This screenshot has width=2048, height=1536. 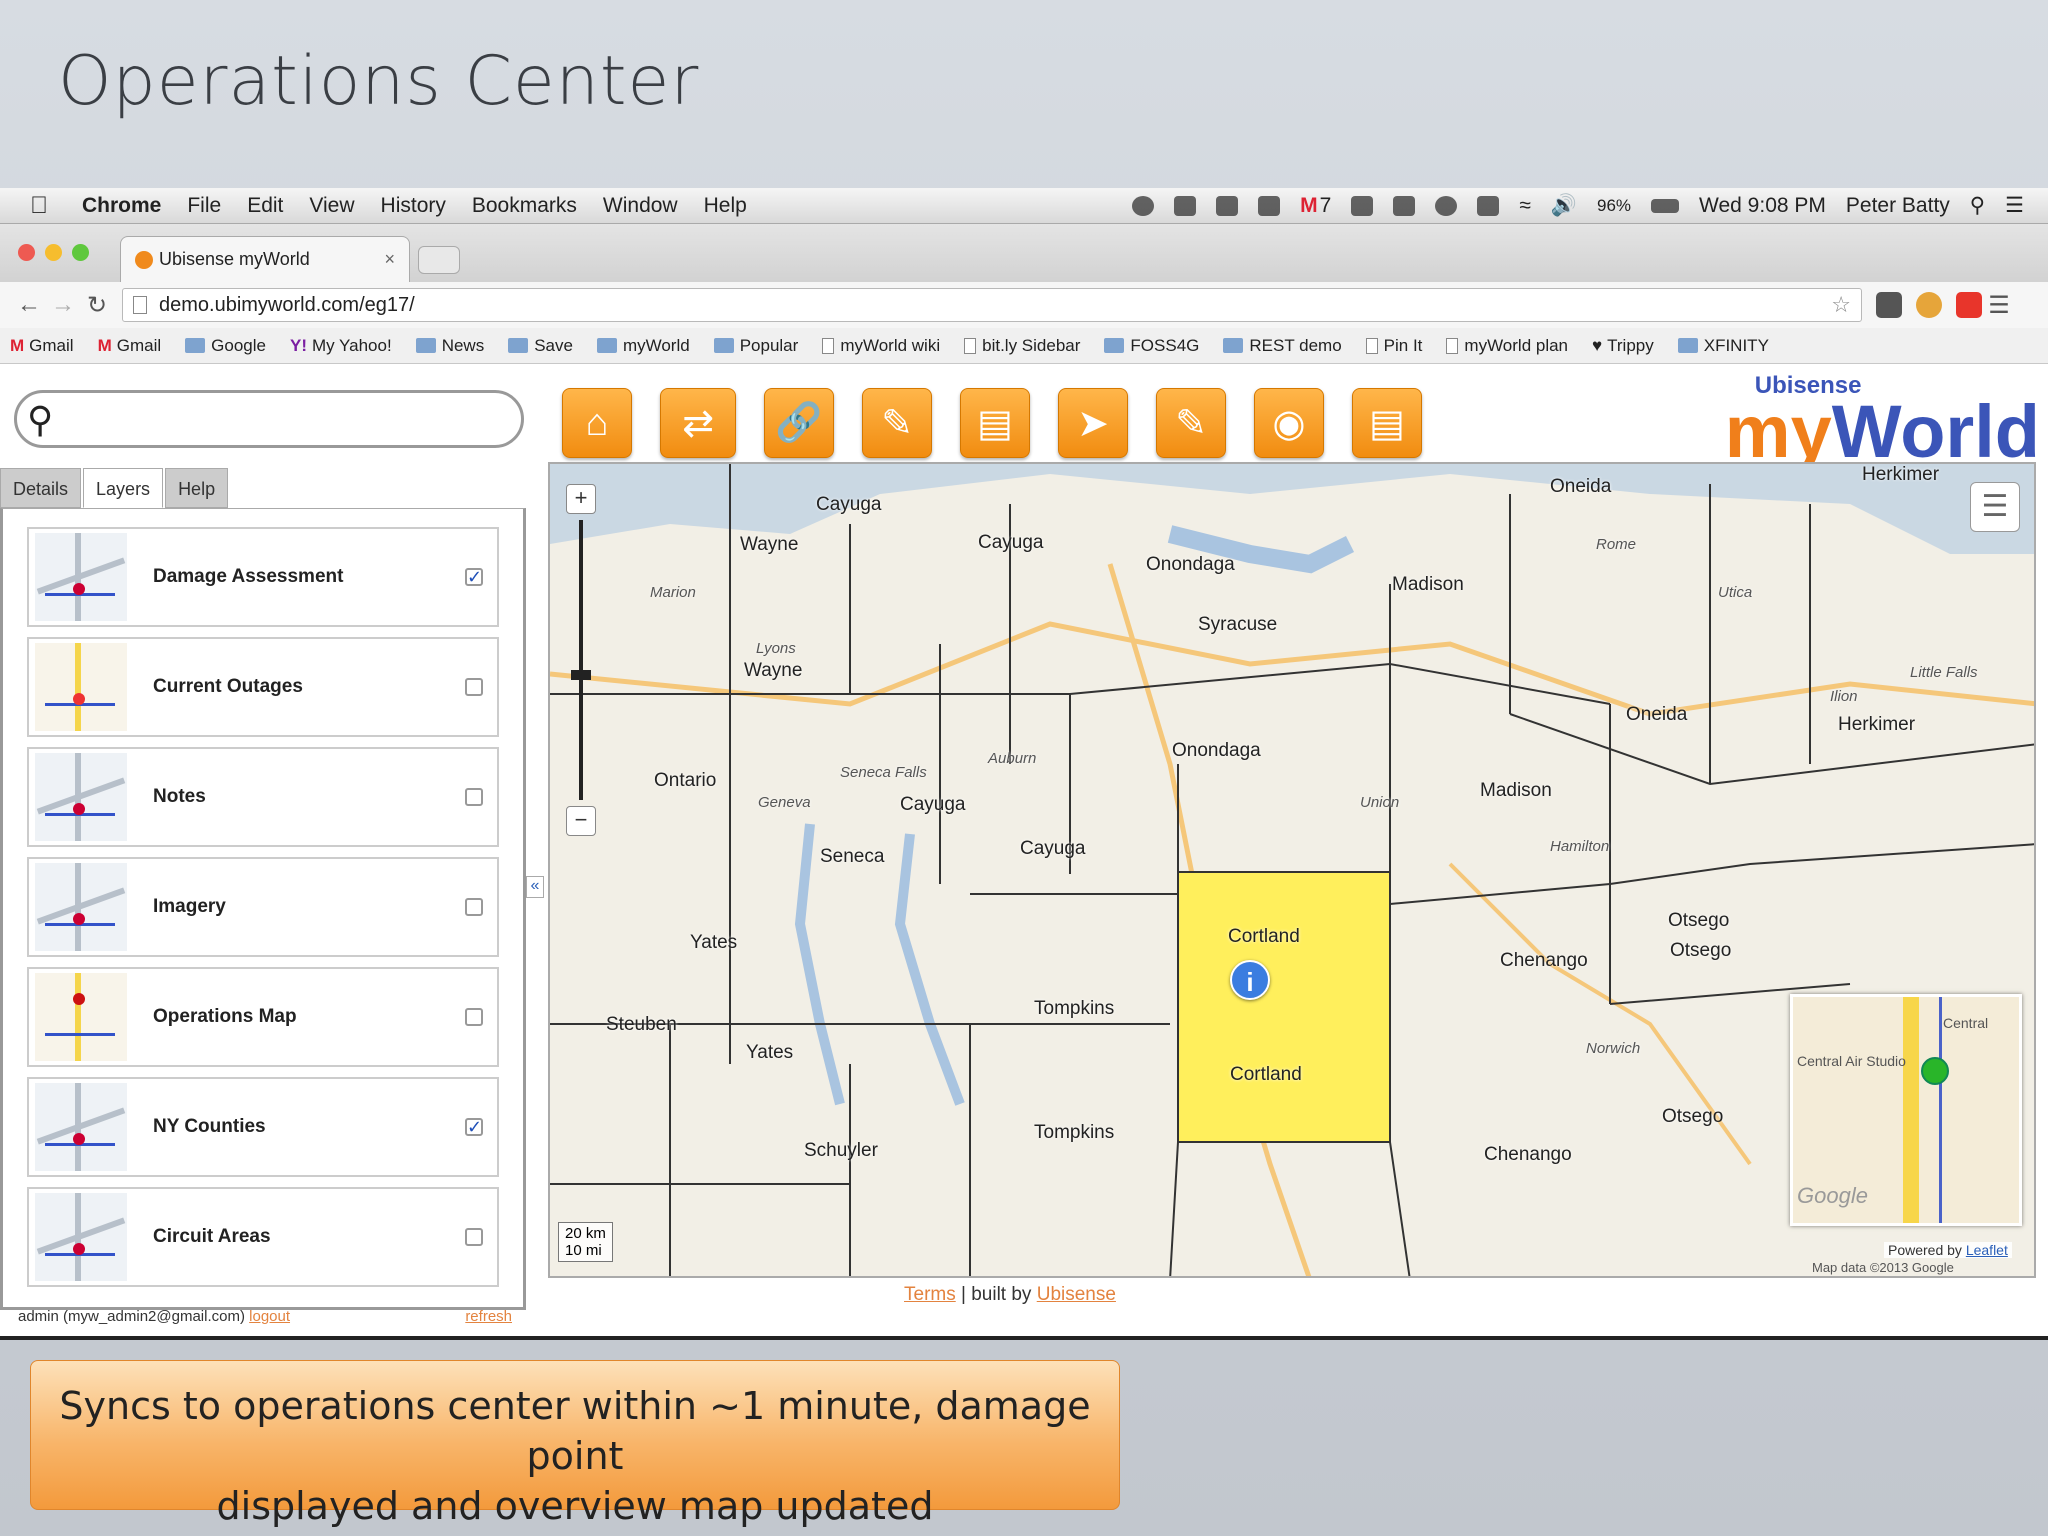 I want to click on bookmark-bitly-sidebar: bit.ly Sidebar, so click(x=1022, y=346).